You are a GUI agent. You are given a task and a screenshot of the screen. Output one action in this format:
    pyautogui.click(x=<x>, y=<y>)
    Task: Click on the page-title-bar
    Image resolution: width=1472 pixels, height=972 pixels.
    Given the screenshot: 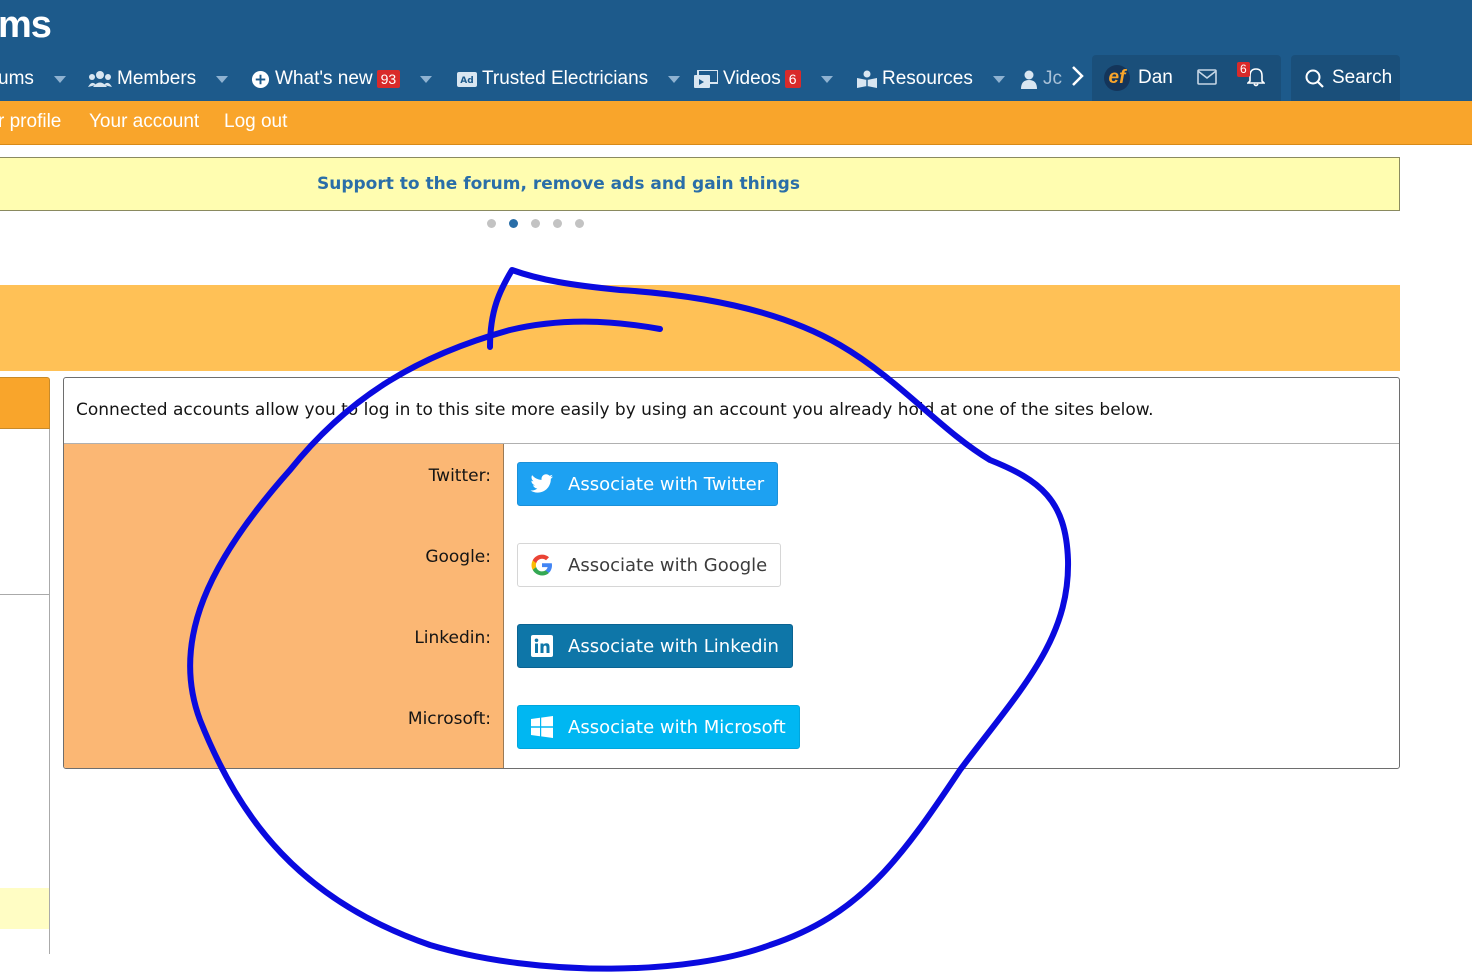 What is the action you would take?
    pyautogui.click(x=700, y=328)
    